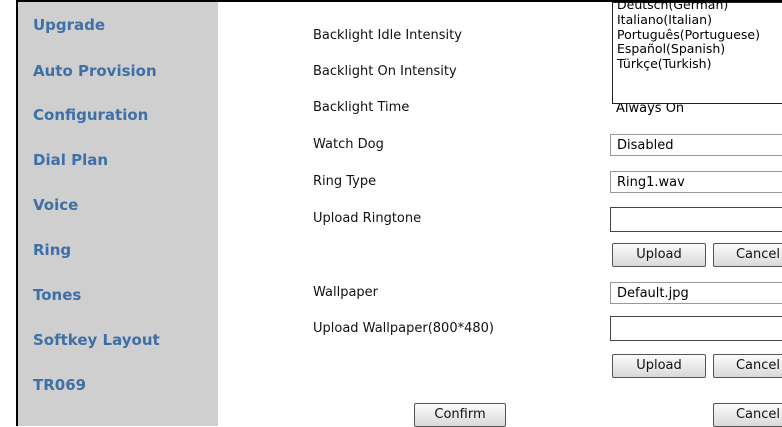 This screenshot has width=782, height=427. Describe the element at coordinates (747, 366) in the screenshot. I see `cancel-wallpaper-button: Cancel` at that location.